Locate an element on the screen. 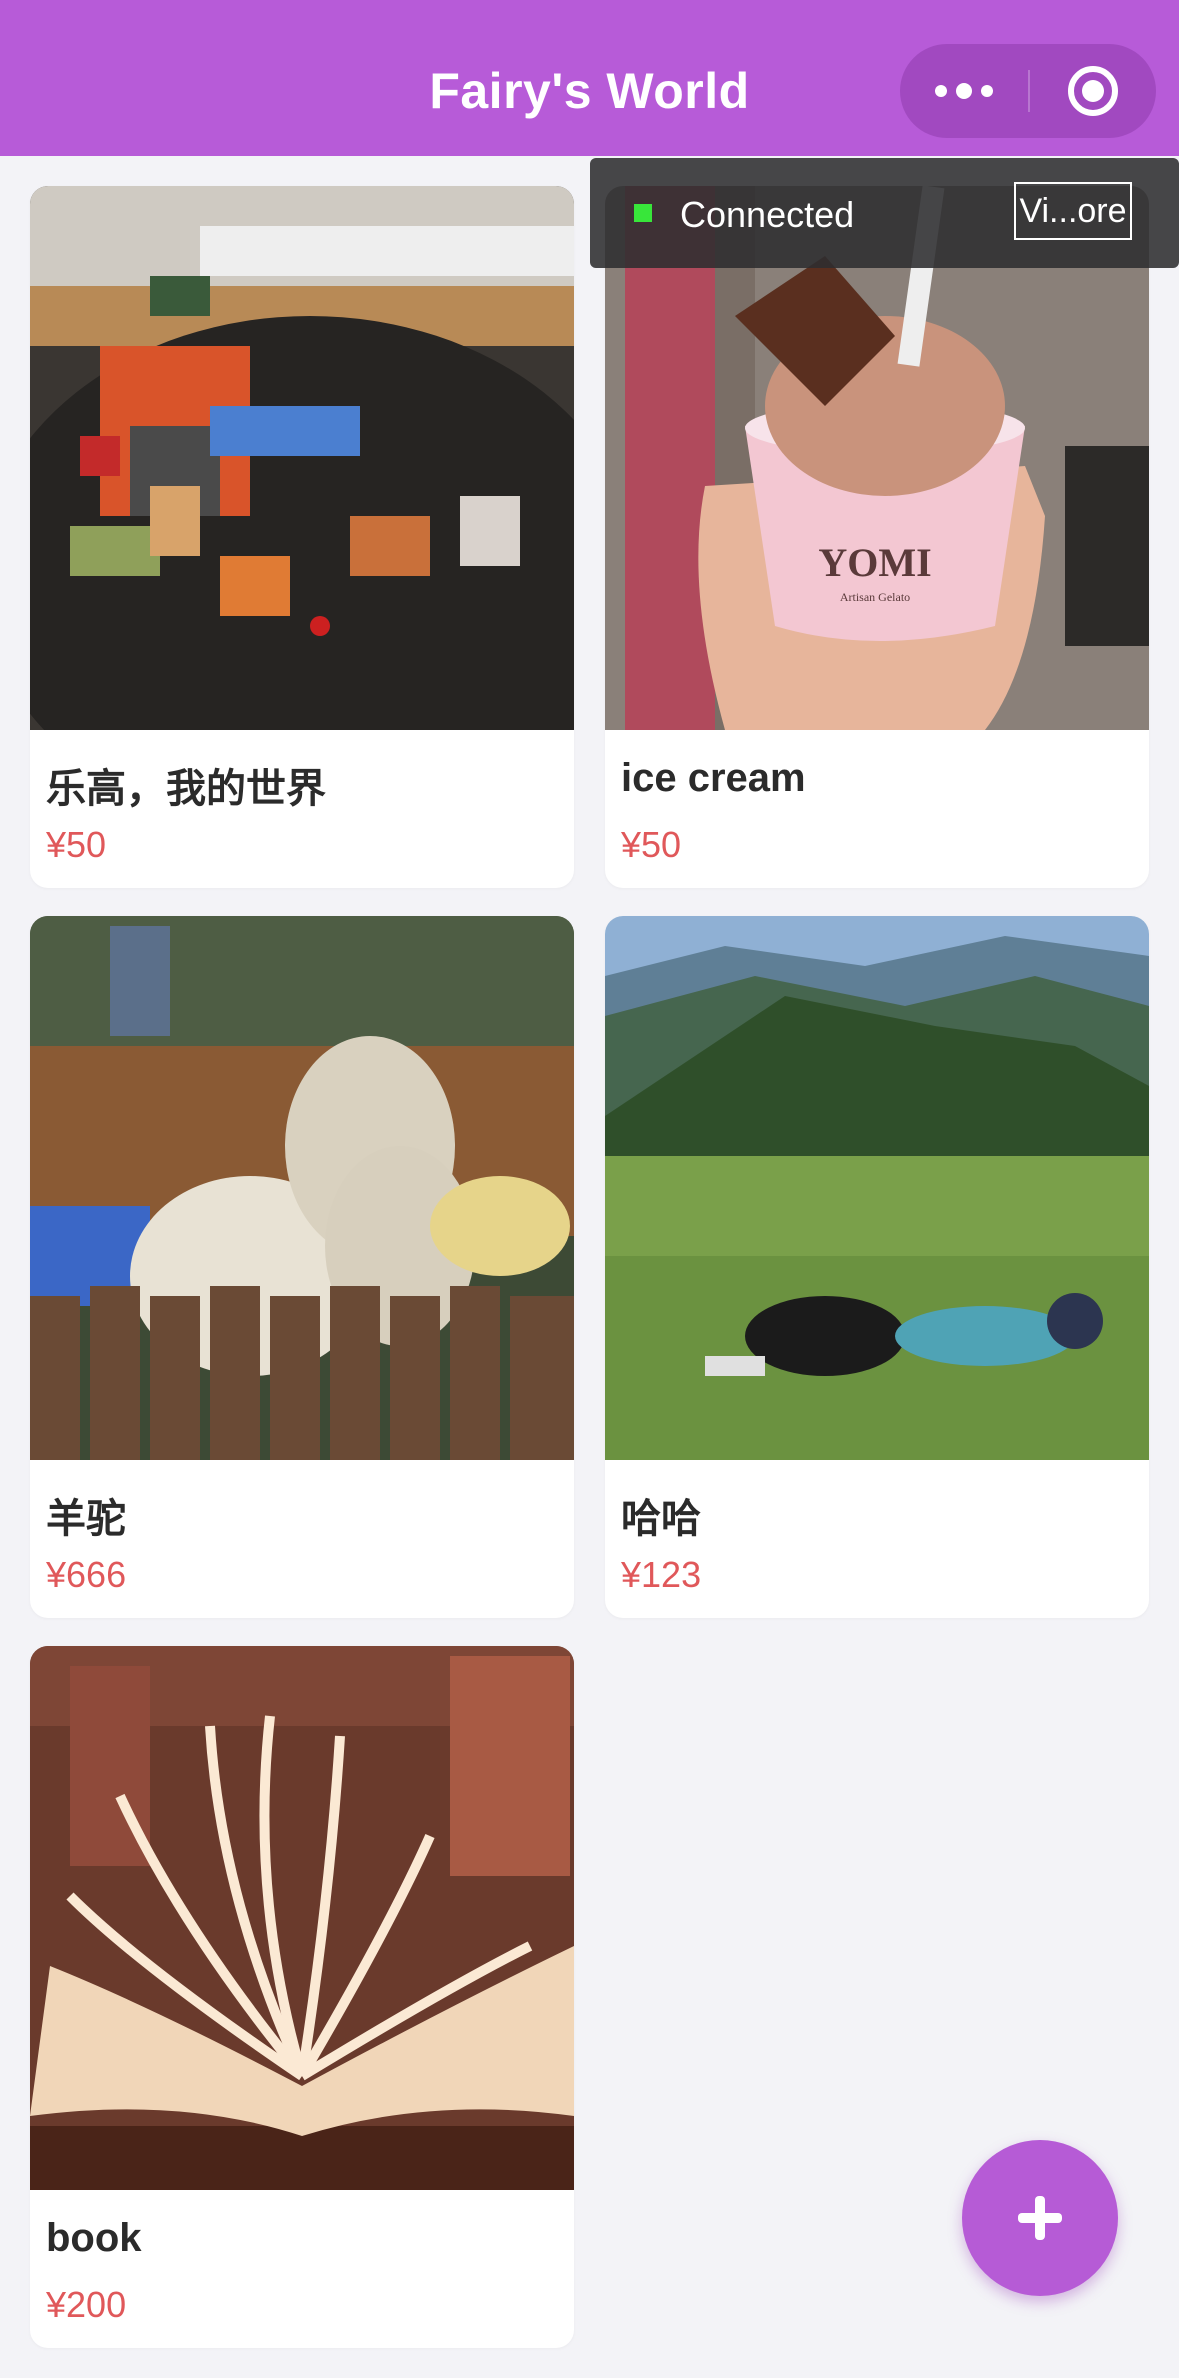  product-card: book ¥200 is located at coordinates (302, 1997).